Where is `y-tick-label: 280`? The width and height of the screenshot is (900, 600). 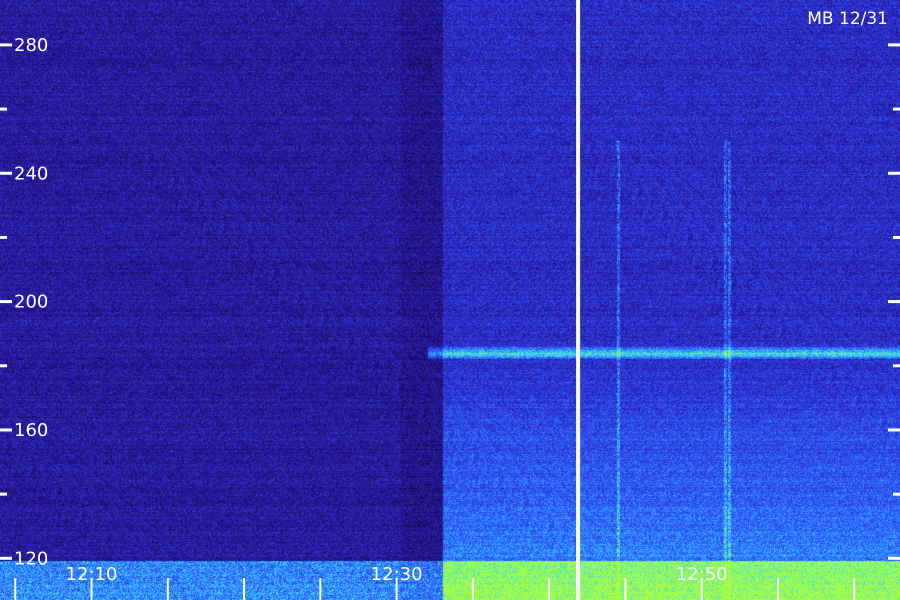
y-tick-label: 280 is located at coordinates (31, 45).